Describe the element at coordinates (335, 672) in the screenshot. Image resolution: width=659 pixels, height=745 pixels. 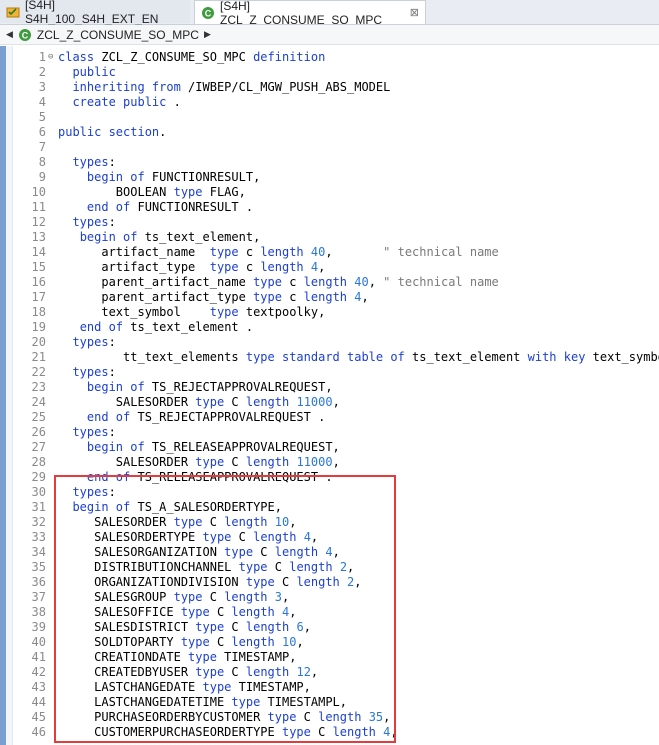
I see `code-line: 42 CREATEDBYUSER type C length 12,` at that location.